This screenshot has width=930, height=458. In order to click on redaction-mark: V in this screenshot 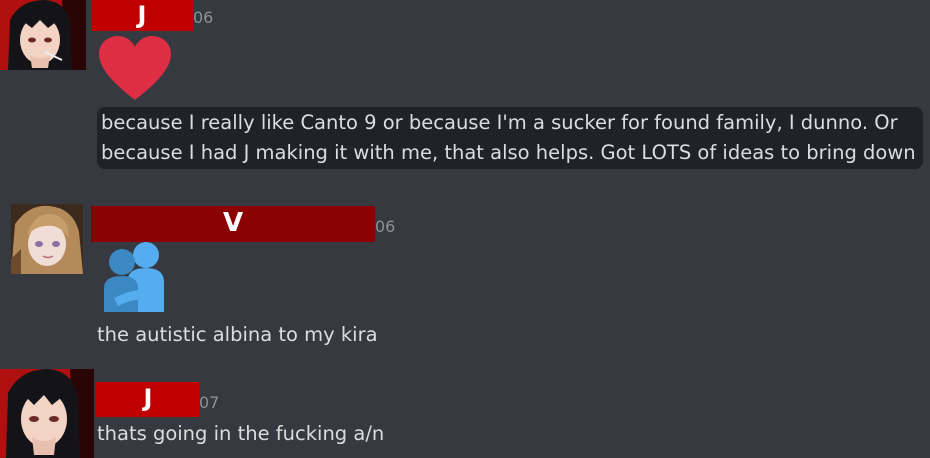, I will do `click(233, 223)`.